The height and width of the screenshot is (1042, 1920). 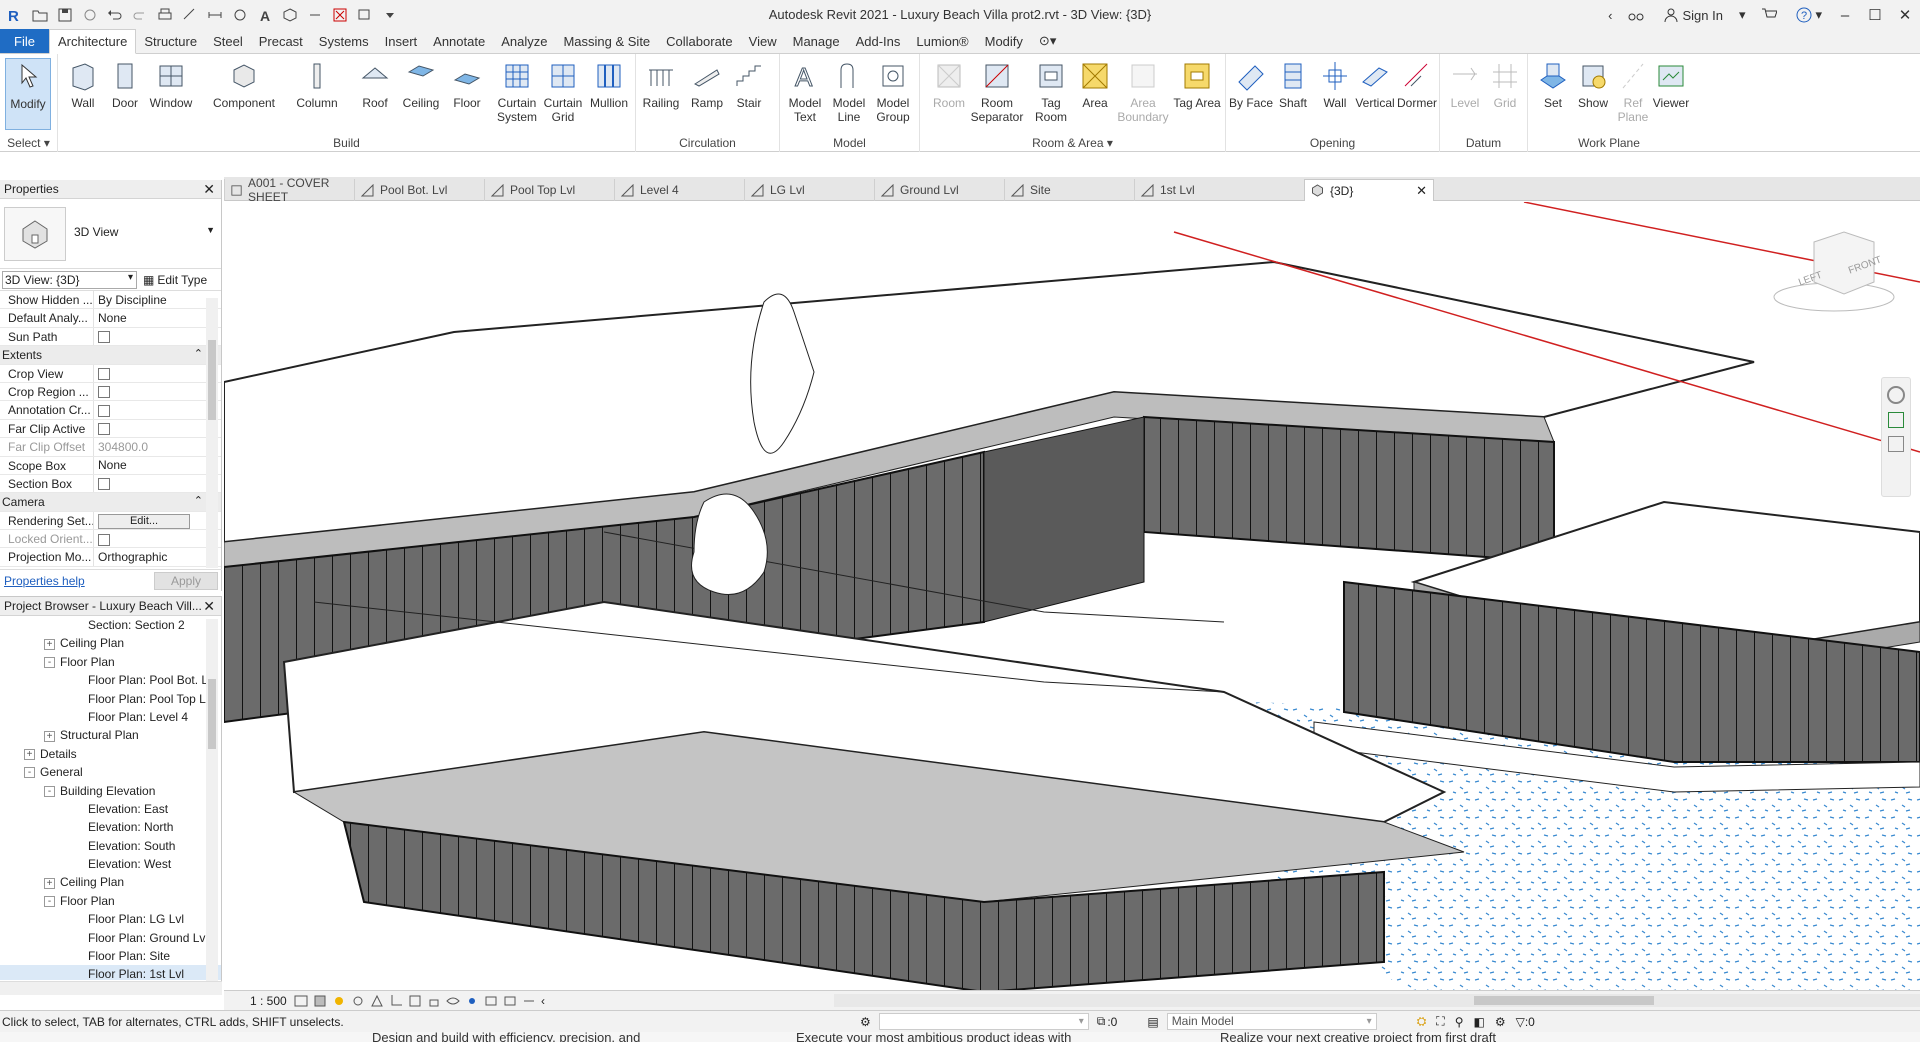 I want to click on property-row: Far Clip Active, so click(x=110, y=429).